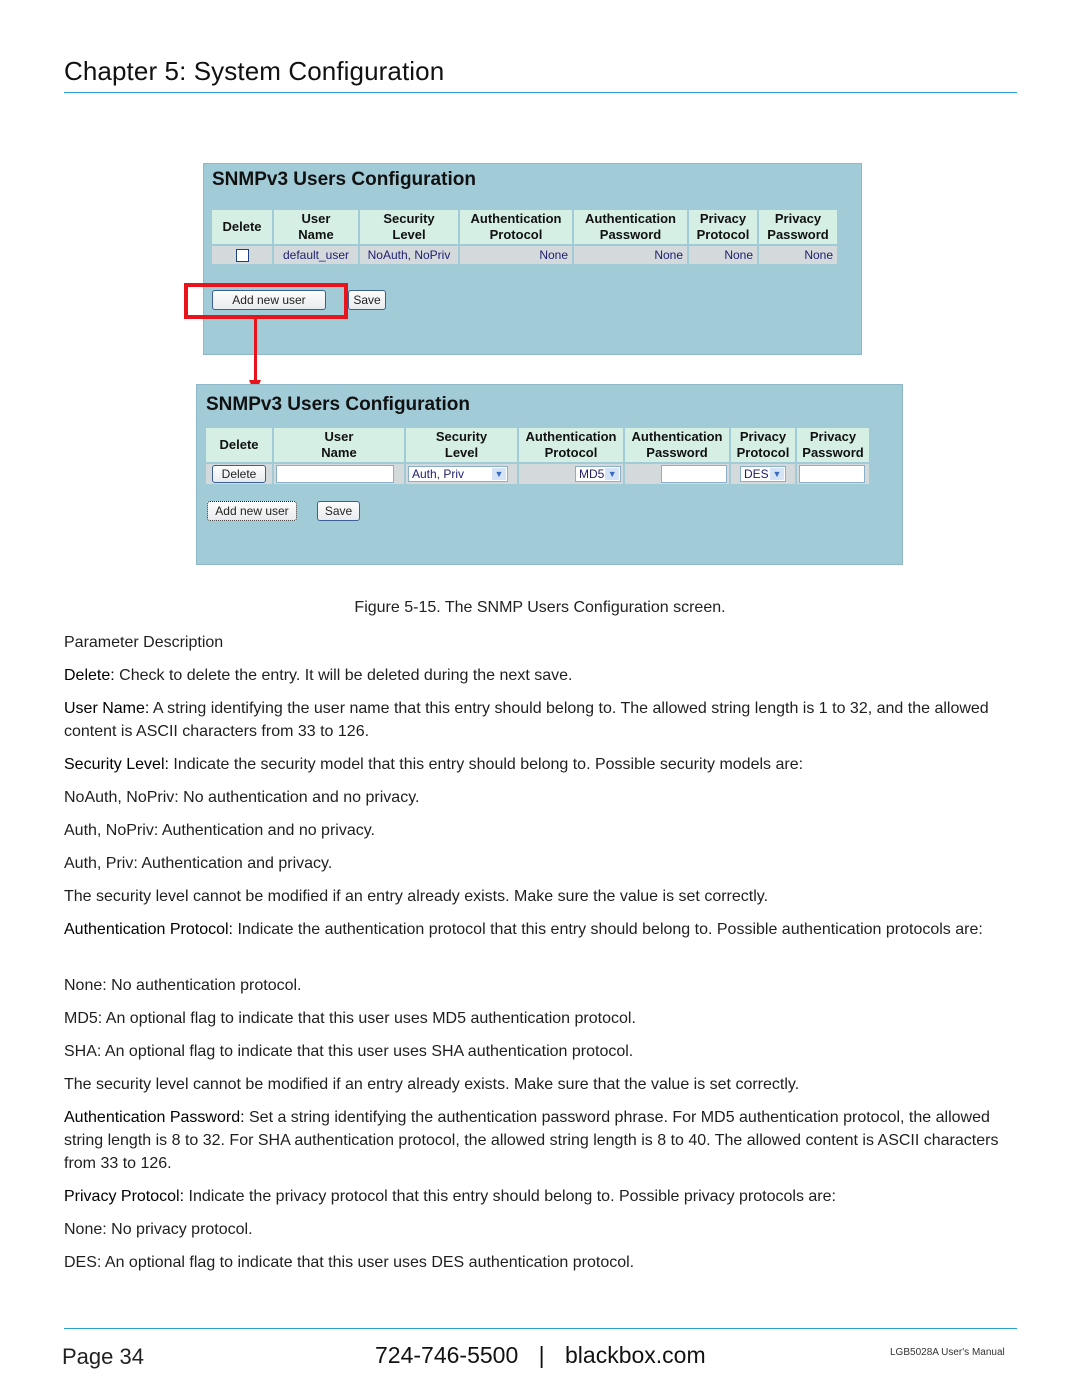 The image size is (1080, 1397). I want to click on parameter-text: None: No privacy protocol., so click(158, 1229).